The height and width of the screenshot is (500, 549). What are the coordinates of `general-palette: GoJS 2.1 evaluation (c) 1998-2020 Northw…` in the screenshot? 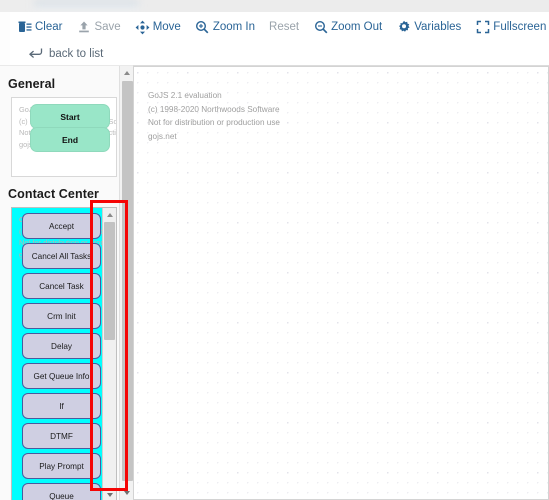 It's located at (64, 137).